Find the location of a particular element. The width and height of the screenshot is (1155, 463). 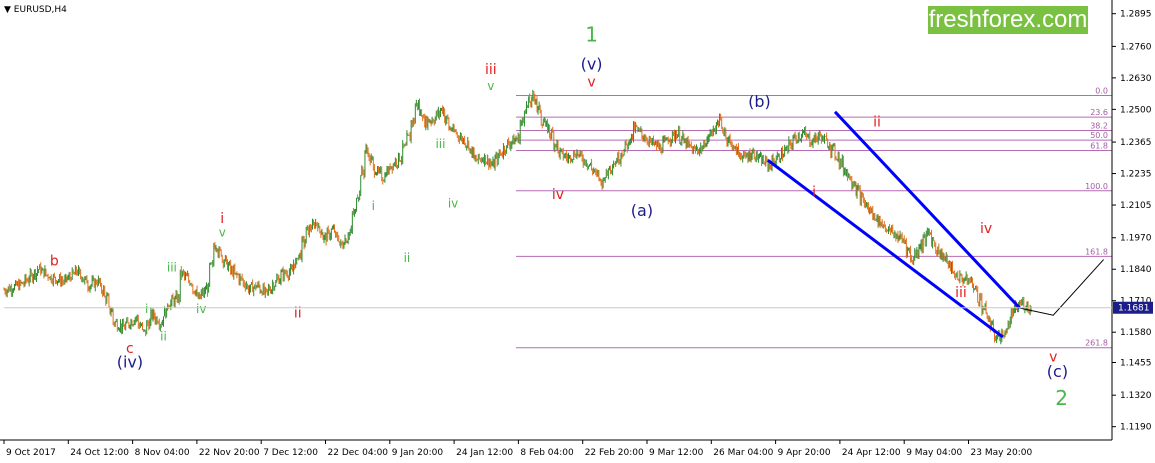

wave-label: (iv) is located at coordinates (130, 361).